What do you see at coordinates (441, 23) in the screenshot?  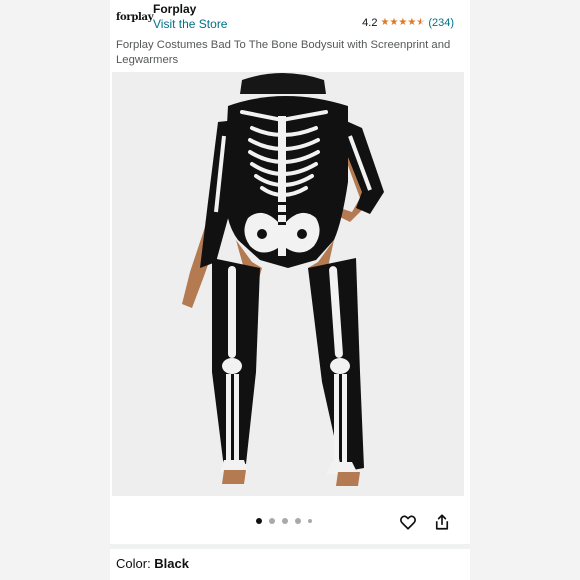 I see `rating-count: (234)` at bounding box center [441, 23].